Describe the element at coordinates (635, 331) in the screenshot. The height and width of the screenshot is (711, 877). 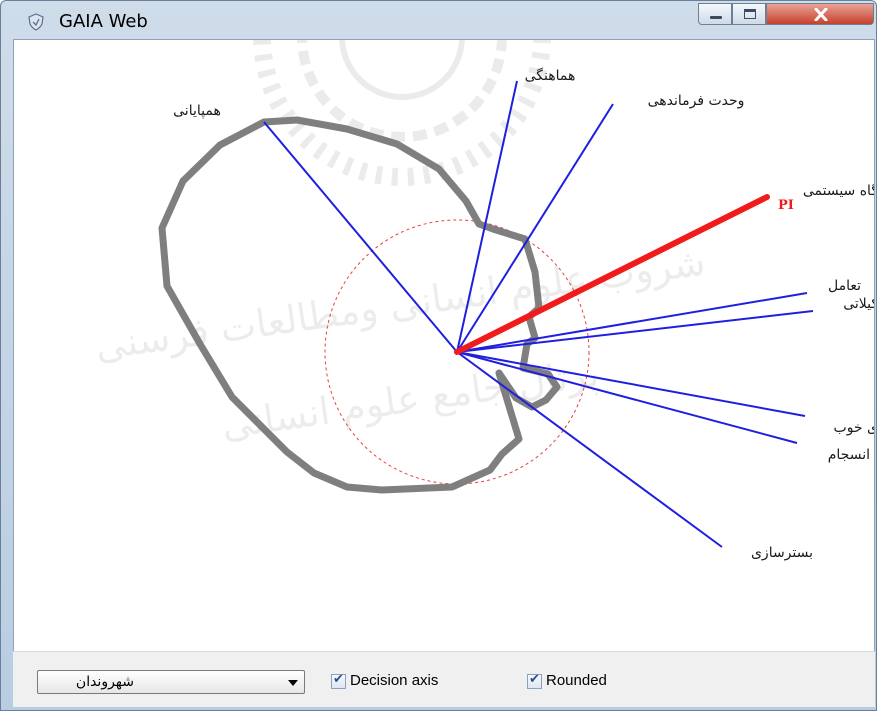
I see `axis-tashkilati` at that location.